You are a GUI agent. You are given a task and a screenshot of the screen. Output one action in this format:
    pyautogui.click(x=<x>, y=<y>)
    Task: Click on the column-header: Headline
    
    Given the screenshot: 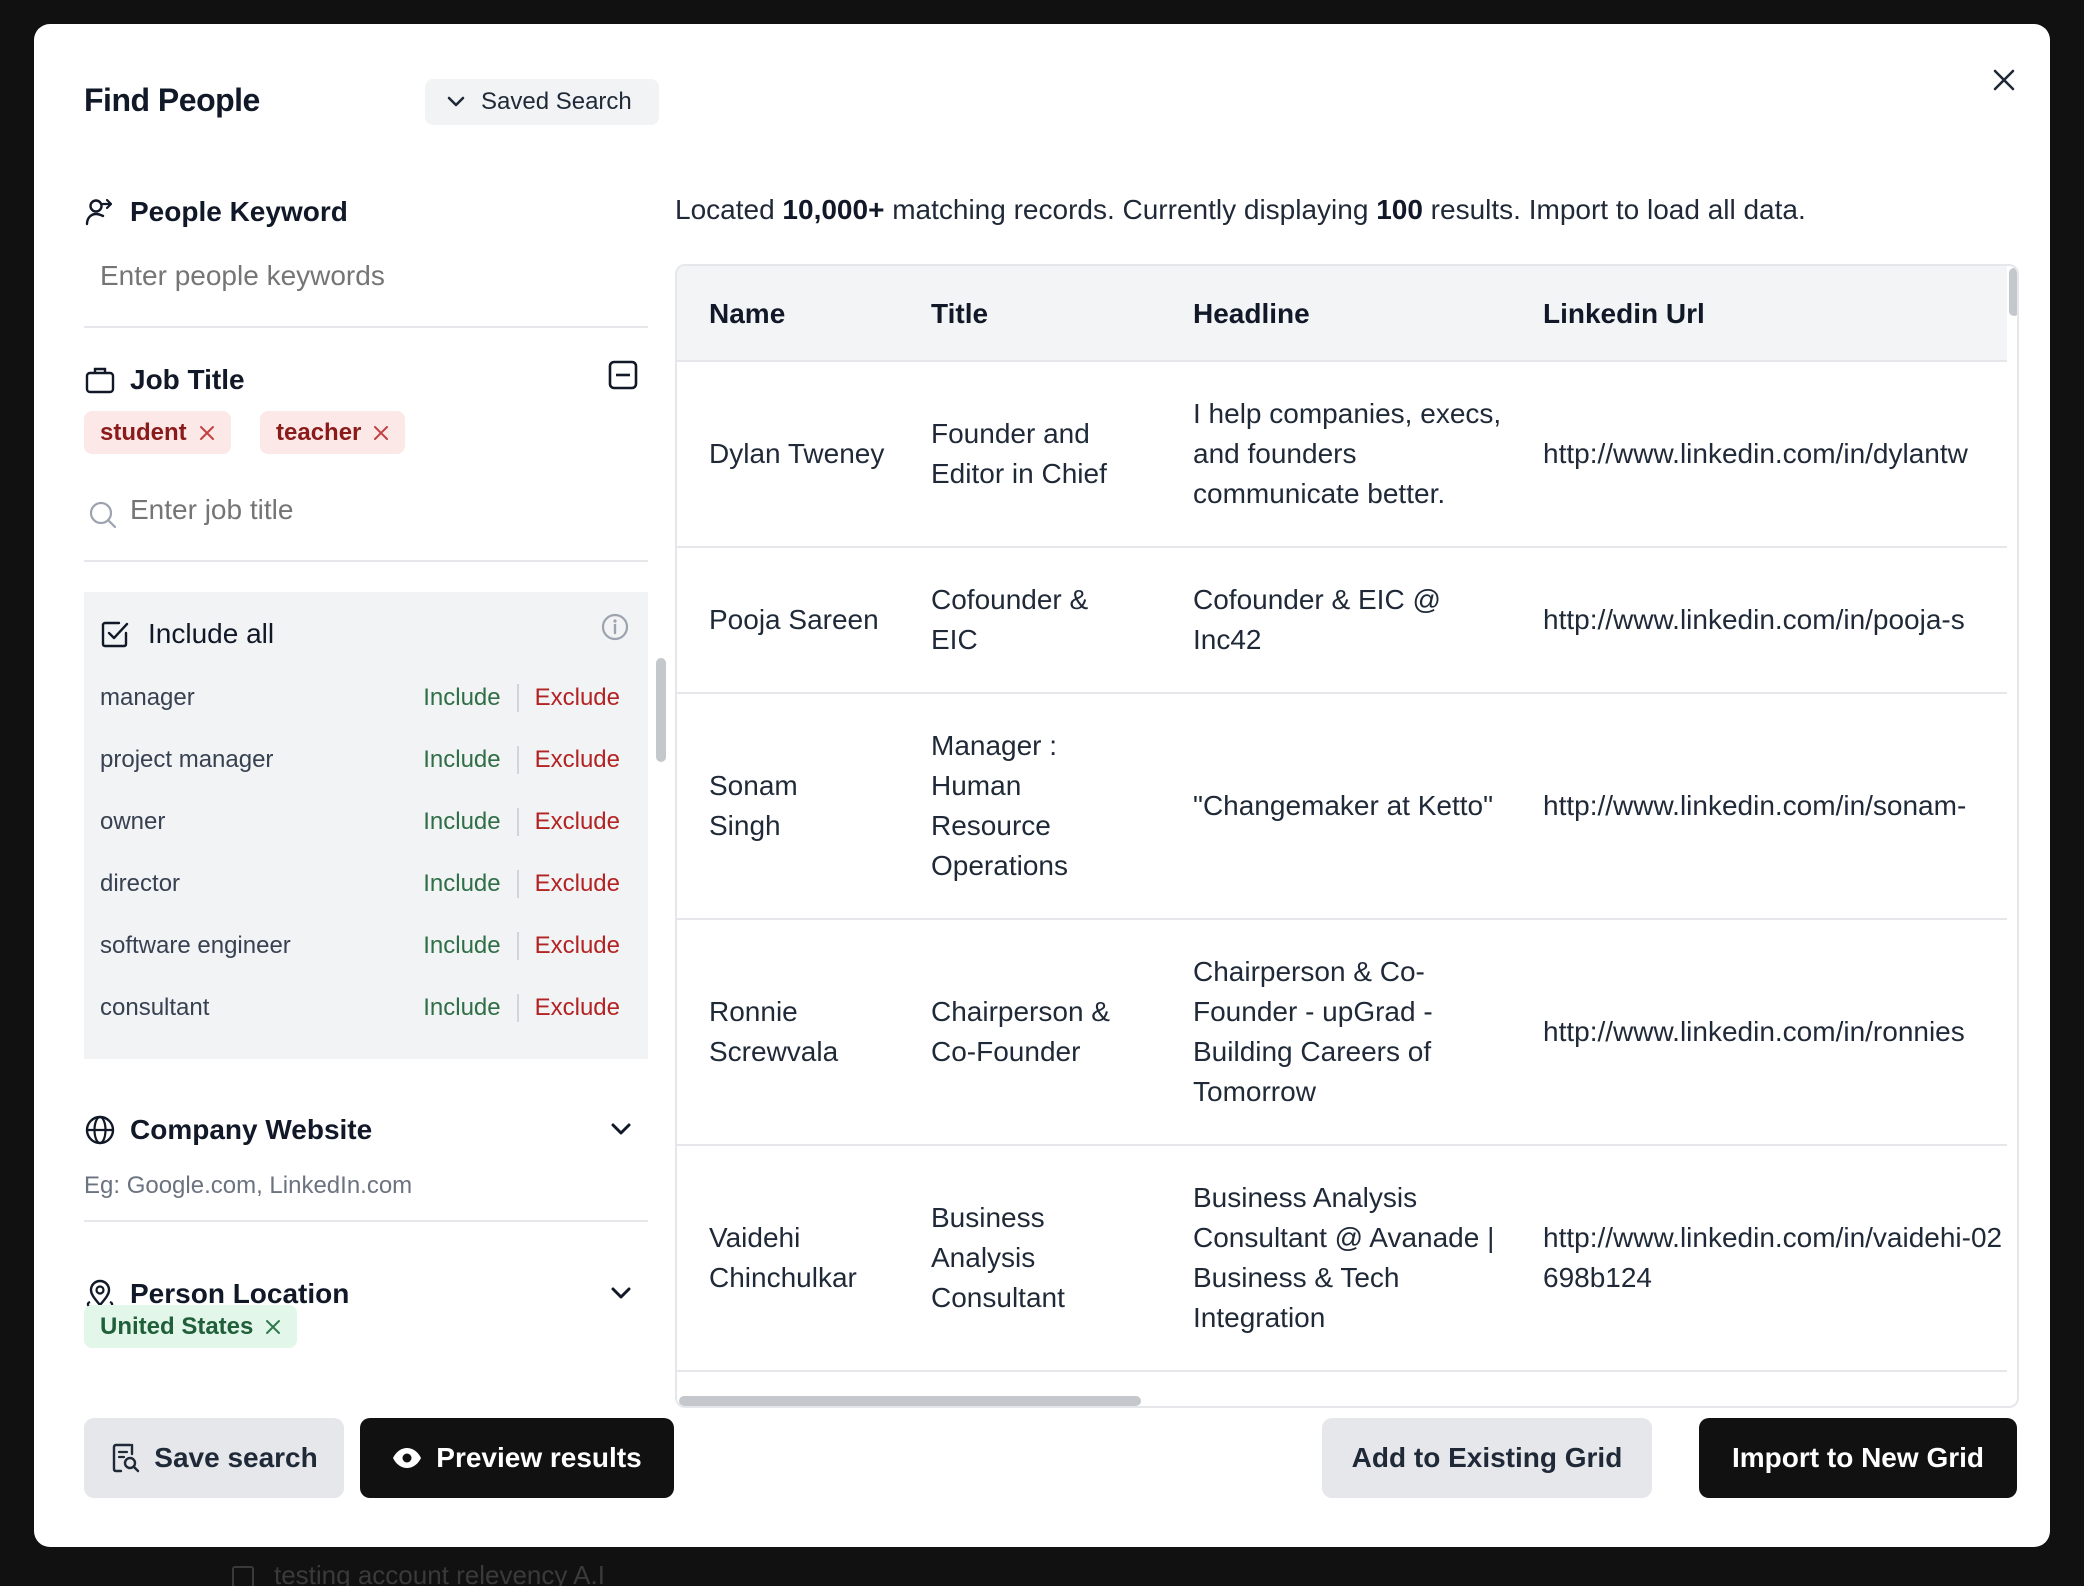 What is the action you would take?
    pyautogui.click(x=1251, y=314)
    